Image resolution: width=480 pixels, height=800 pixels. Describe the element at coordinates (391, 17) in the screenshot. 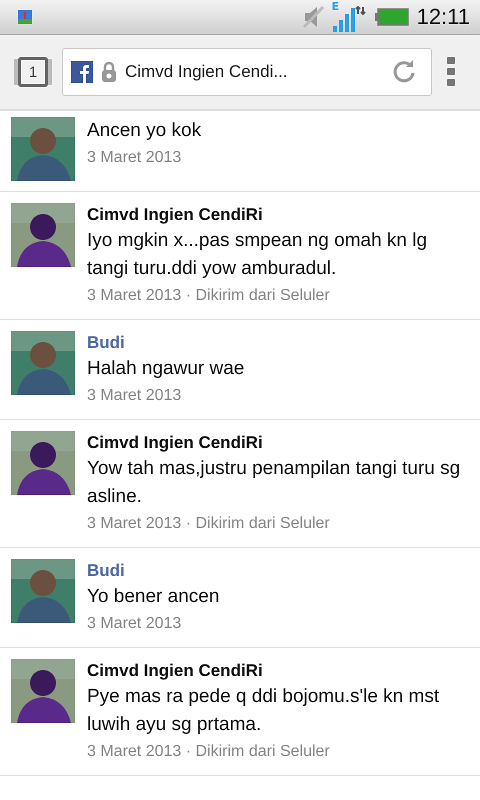

I see `battery-icon` at that location.